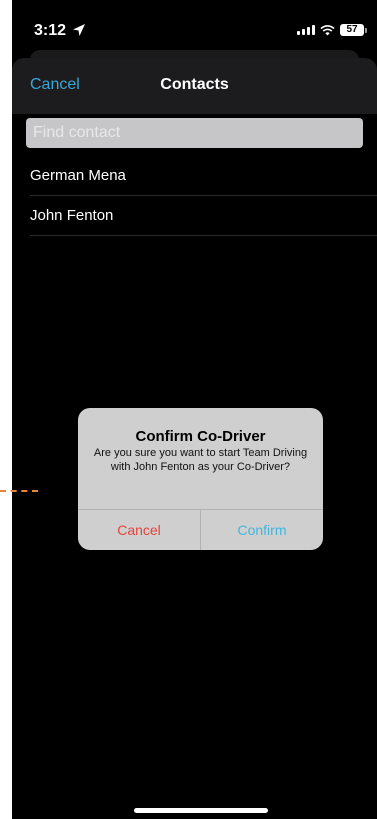 This screenshot has height=819, width=377. What do you see at coordinates (200, 436) in the screenshot?
I see `alert-title: Confirm Co-Driver` at bounding box center [200, 436].